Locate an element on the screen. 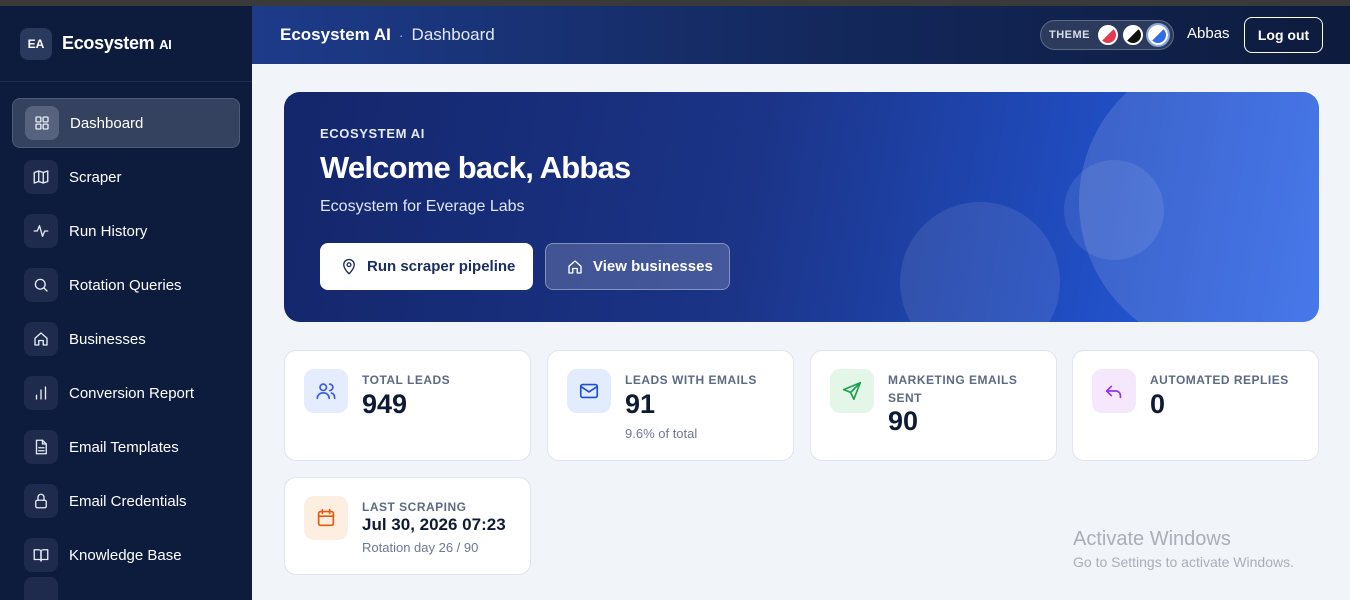 Image resolution: width=1350 pixels, height=600 pixels. breadcrumb-app: Ecosystem AI is located at coordinates (335, 35).